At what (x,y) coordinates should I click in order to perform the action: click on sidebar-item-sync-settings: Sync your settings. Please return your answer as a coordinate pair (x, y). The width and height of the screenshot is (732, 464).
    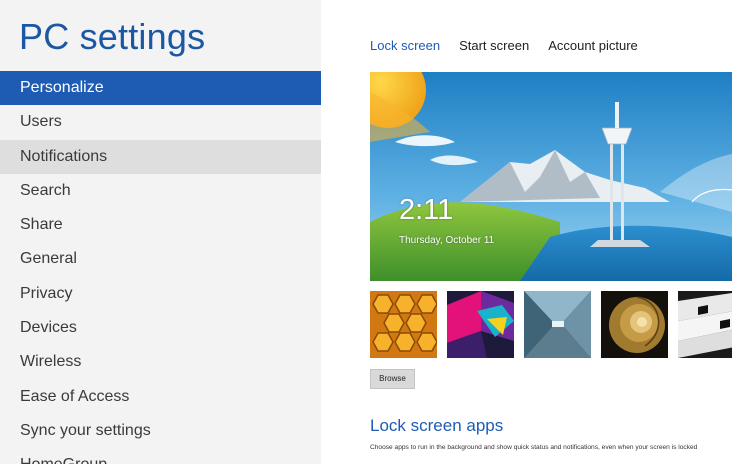
    Looking at the image, I should click on (160, 431).